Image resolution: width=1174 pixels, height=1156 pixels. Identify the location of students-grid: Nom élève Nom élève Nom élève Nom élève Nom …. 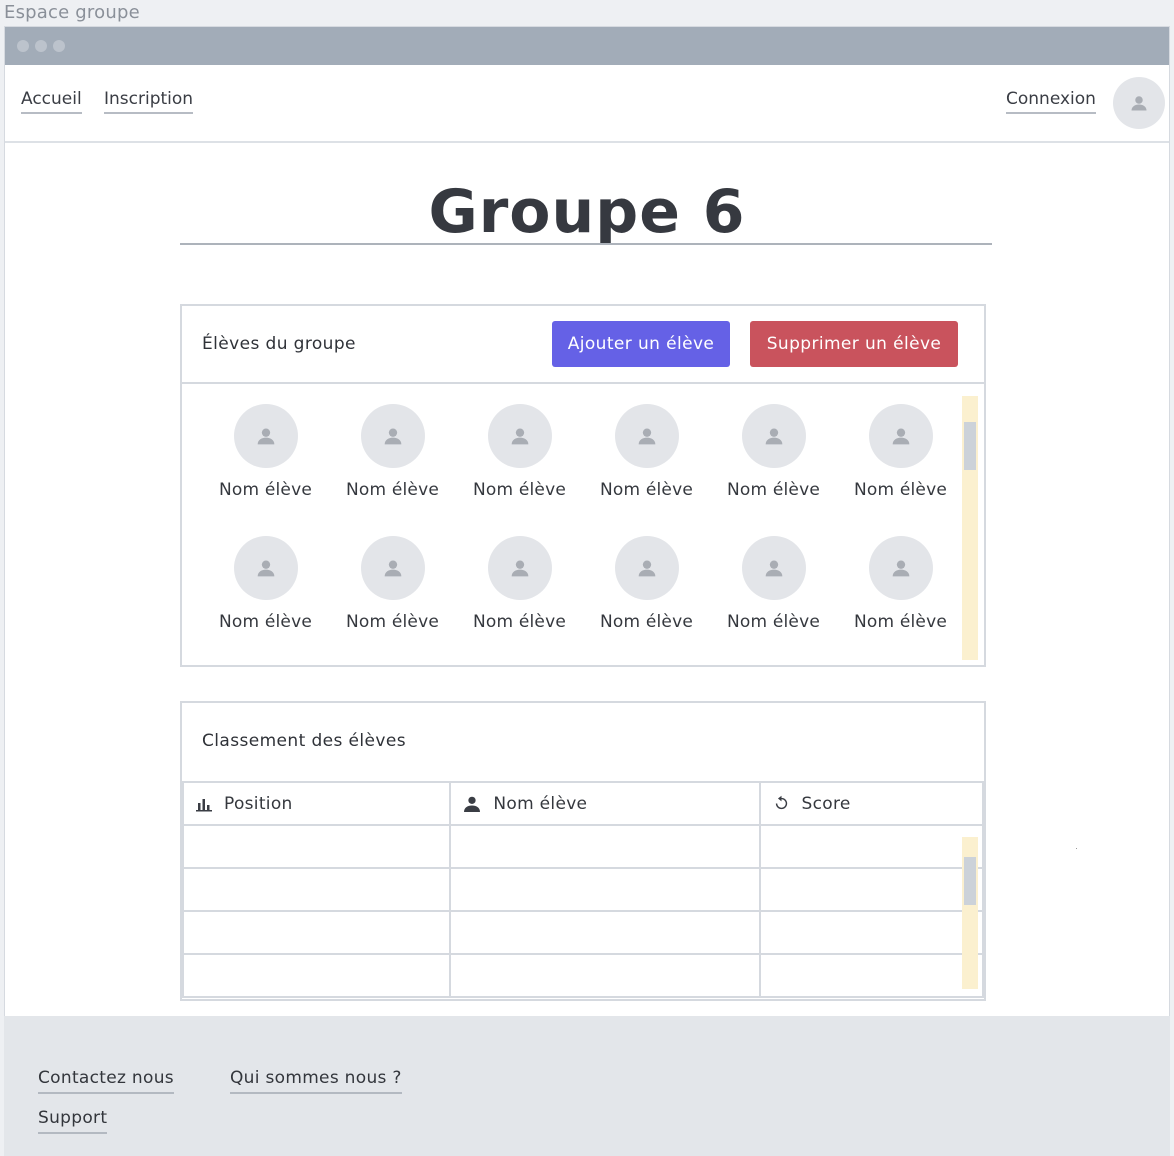
(583, 518).